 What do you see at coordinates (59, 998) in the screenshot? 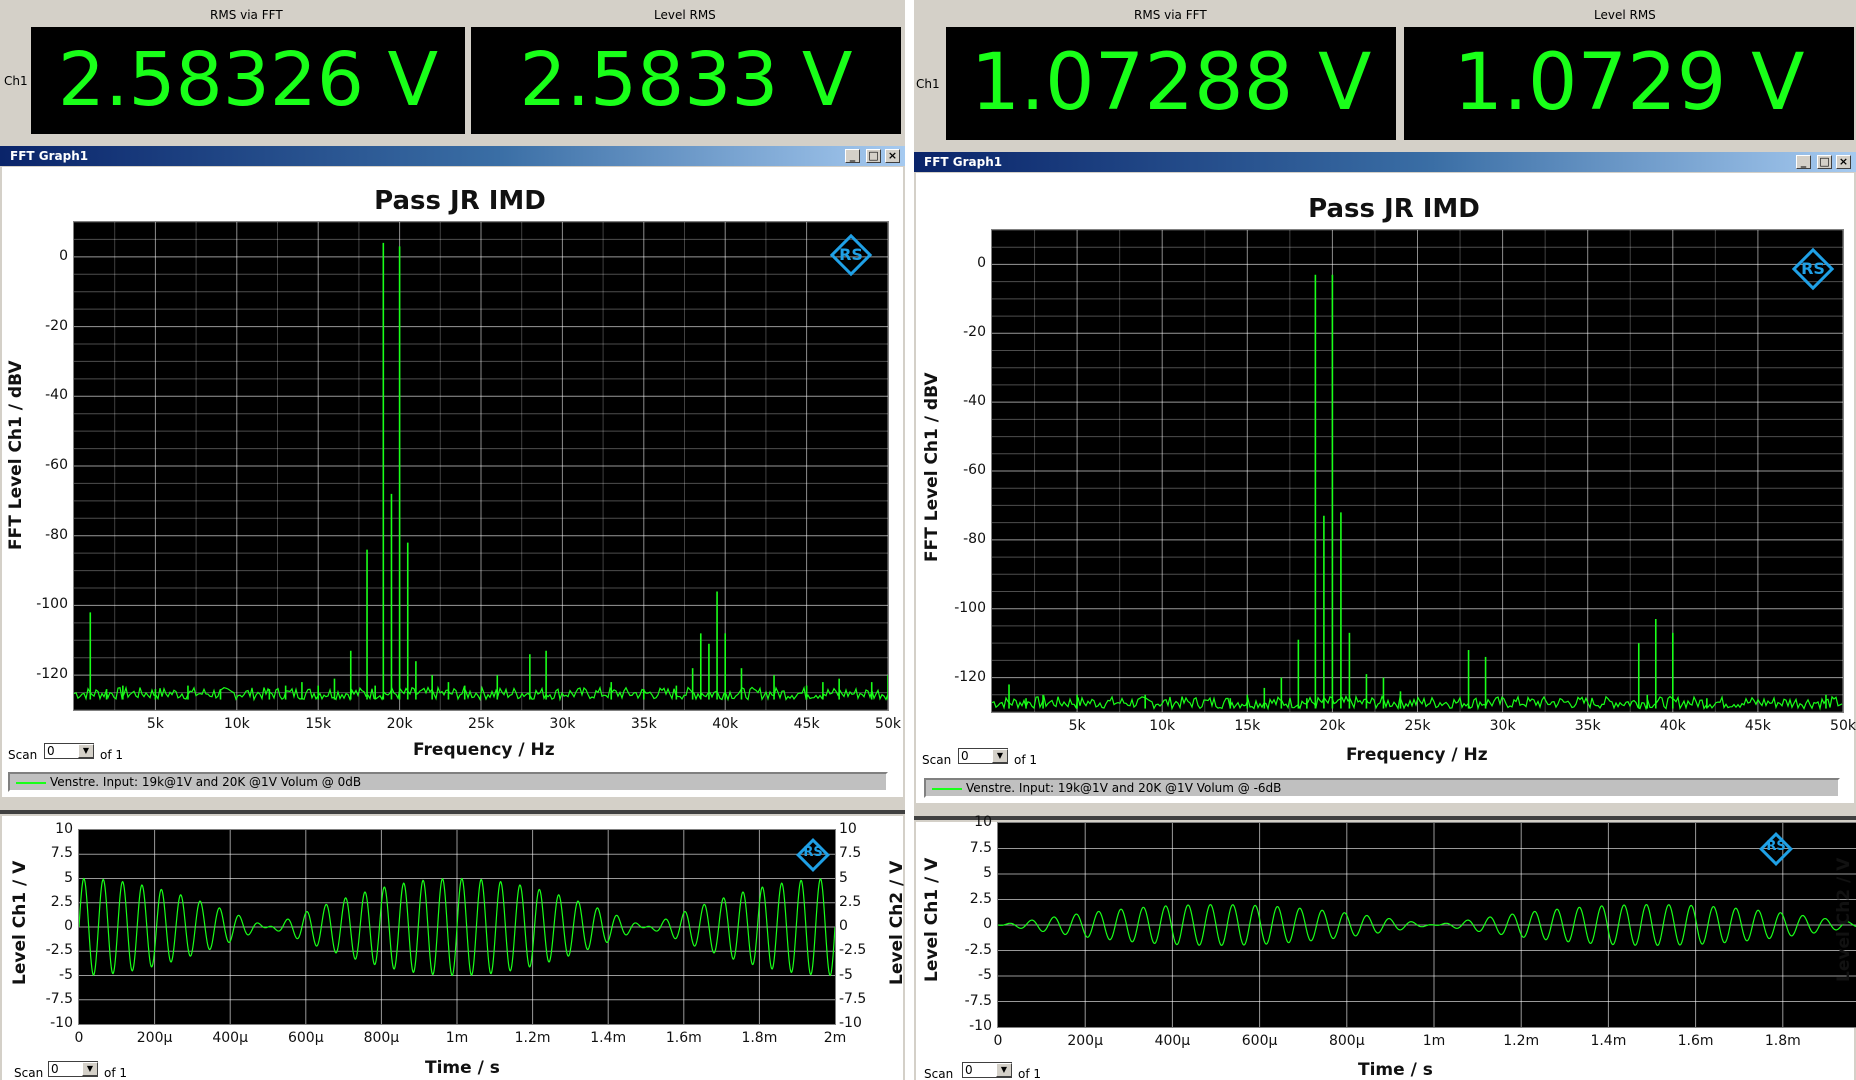
I see `y-tick-label: -7.5` at bounding box center [59, 998].